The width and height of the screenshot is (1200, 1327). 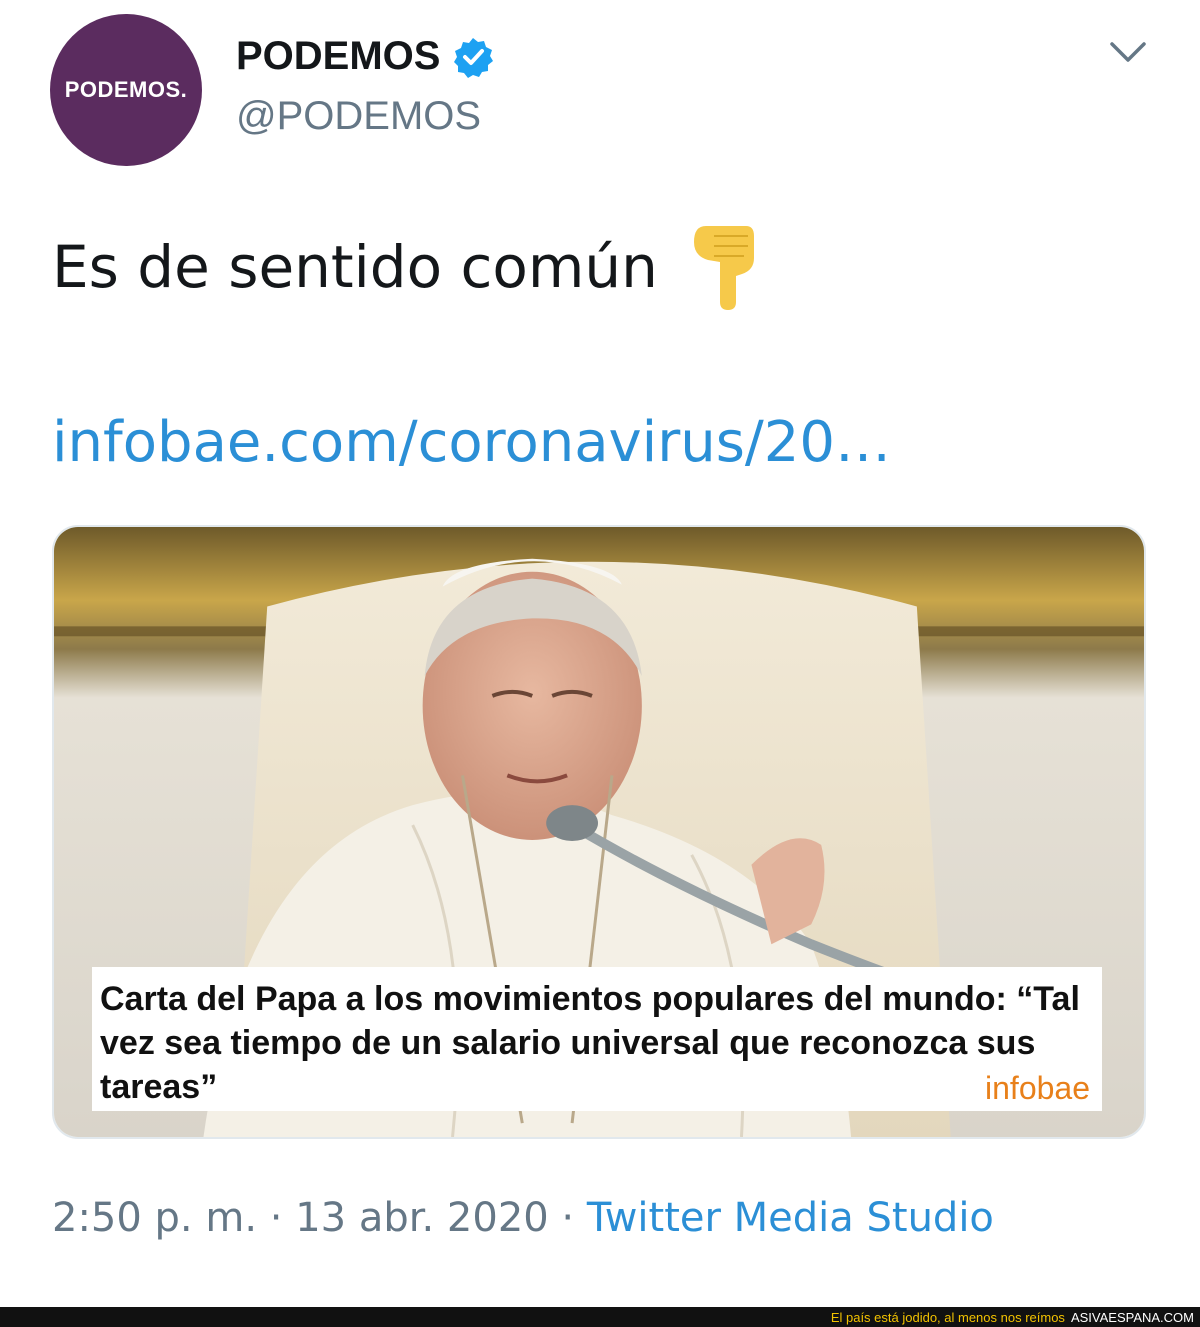 I want to click on infobae-logo: infobae, so click(x=1037, y=1088).